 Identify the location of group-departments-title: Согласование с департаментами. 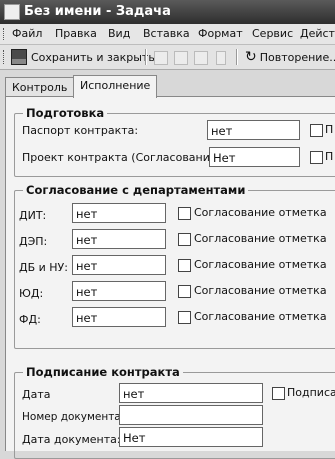
(136, 190).